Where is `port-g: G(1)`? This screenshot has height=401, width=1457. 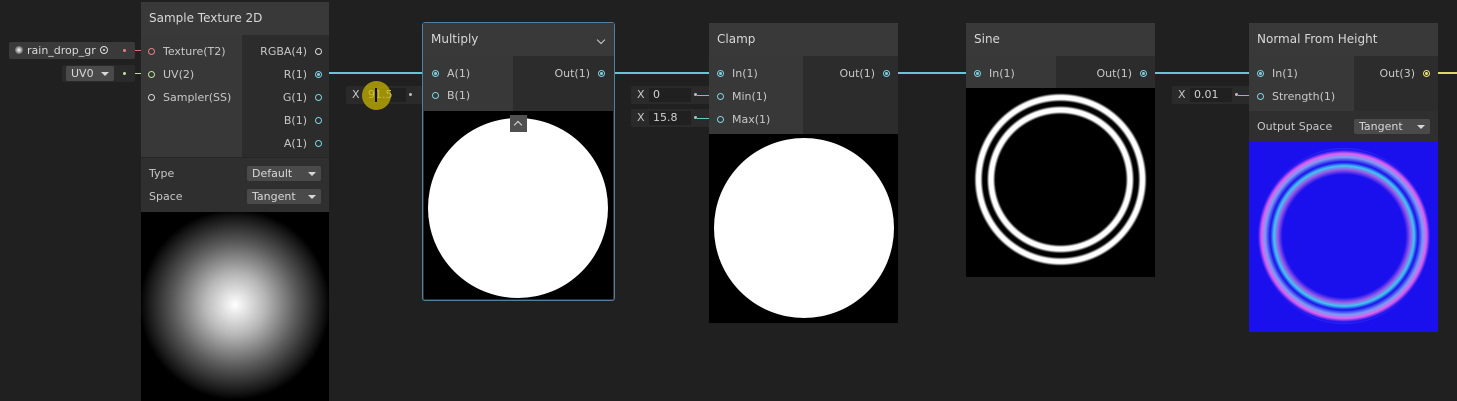
port-g: G(1) is located at coordinates (285, 98).